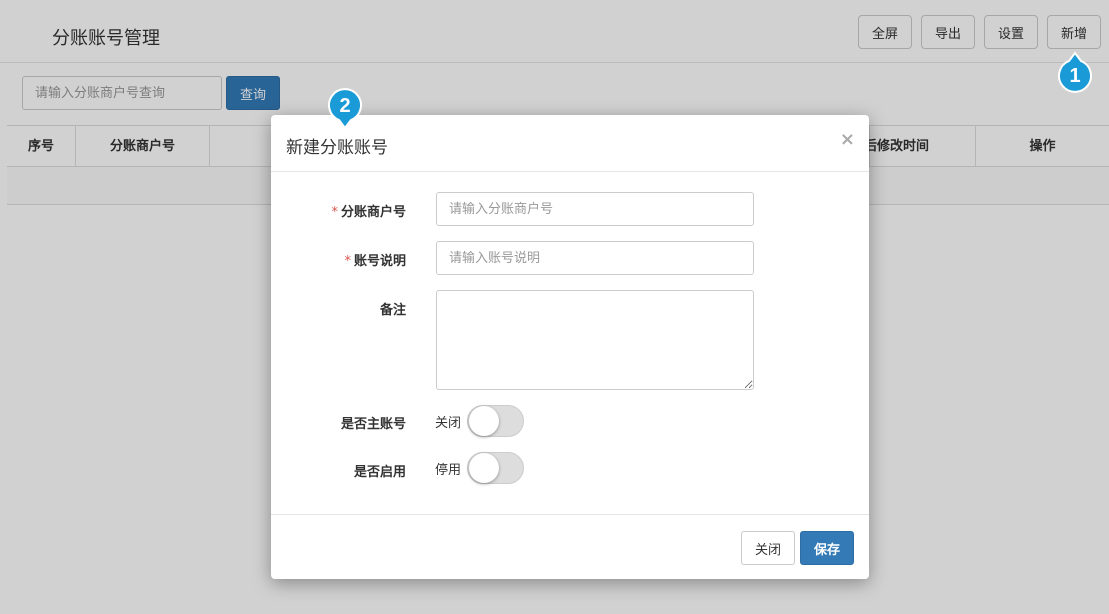  What do you see at coordinates (595, 258) in the screenshot?
I see `description-input` at bounding box center [595, 258].